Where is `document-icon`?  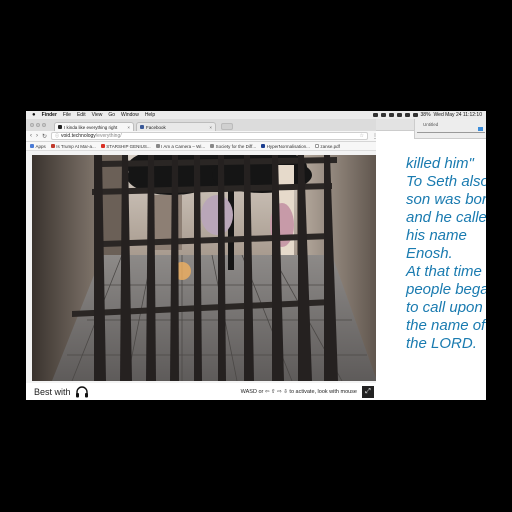 document-icon is located at coordinates (316, 146).